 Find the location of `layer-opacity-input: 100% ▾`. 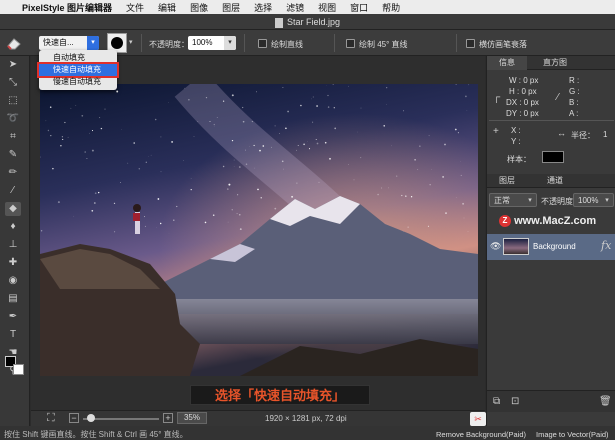

layer-opacity-input: 100% ▾ is located at coordinates (593, 200).